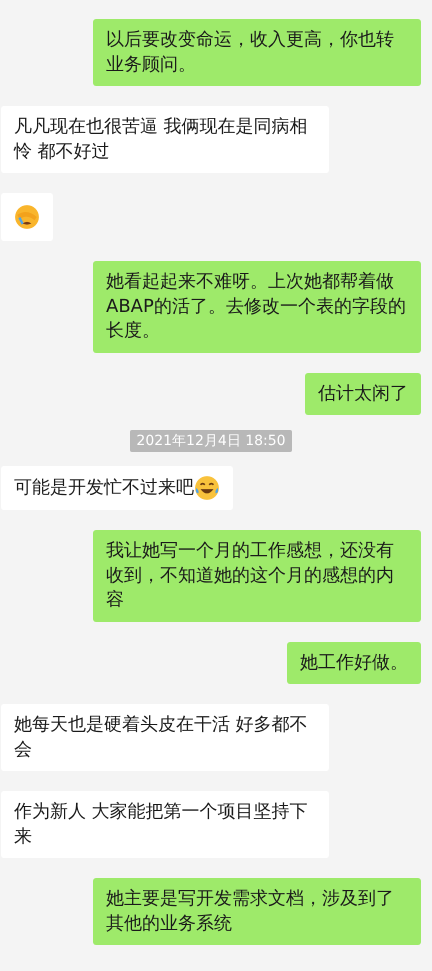 The width and height of the screenshot is (432, 971). Describe the element at coordinates (363, 393) in the screenshot. I see `message-bubble: 估计太闲了` at that location.